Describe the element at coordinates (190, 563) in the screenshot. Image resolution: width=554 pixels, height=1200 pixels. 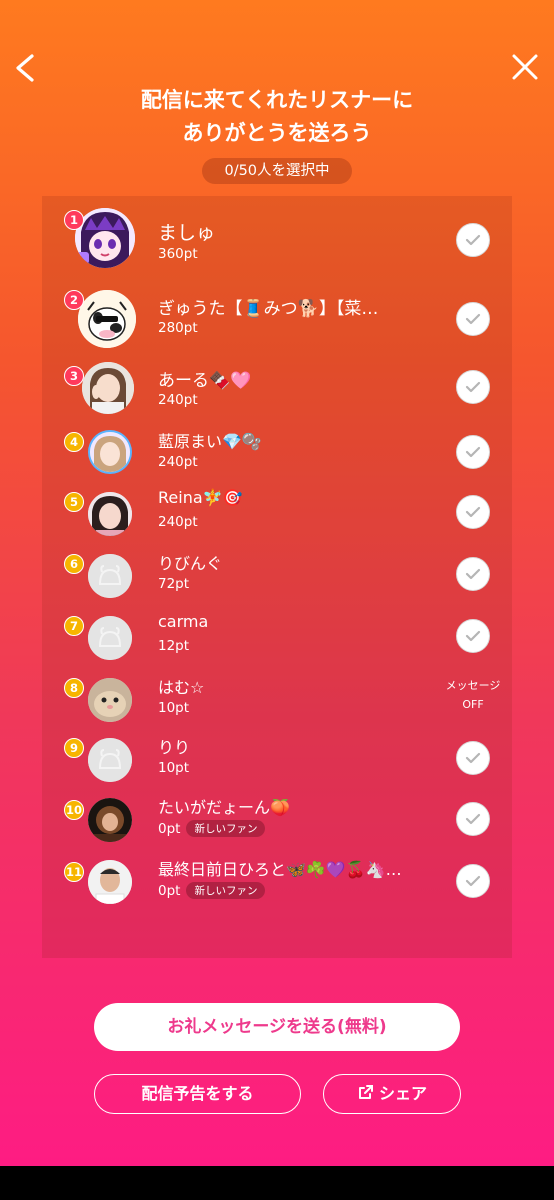
I see `listener-name: りびんぐ` at that location.